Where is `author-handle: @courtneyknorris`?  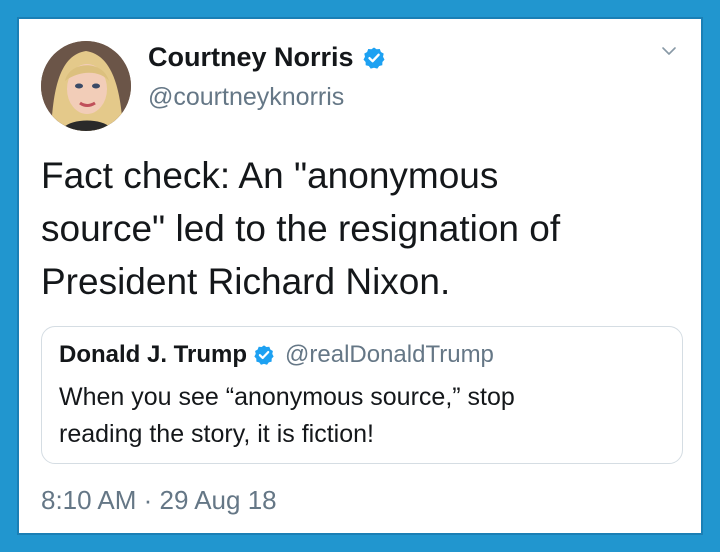
author-handle: @courtneyknorris is located at coordinates (246, 97).